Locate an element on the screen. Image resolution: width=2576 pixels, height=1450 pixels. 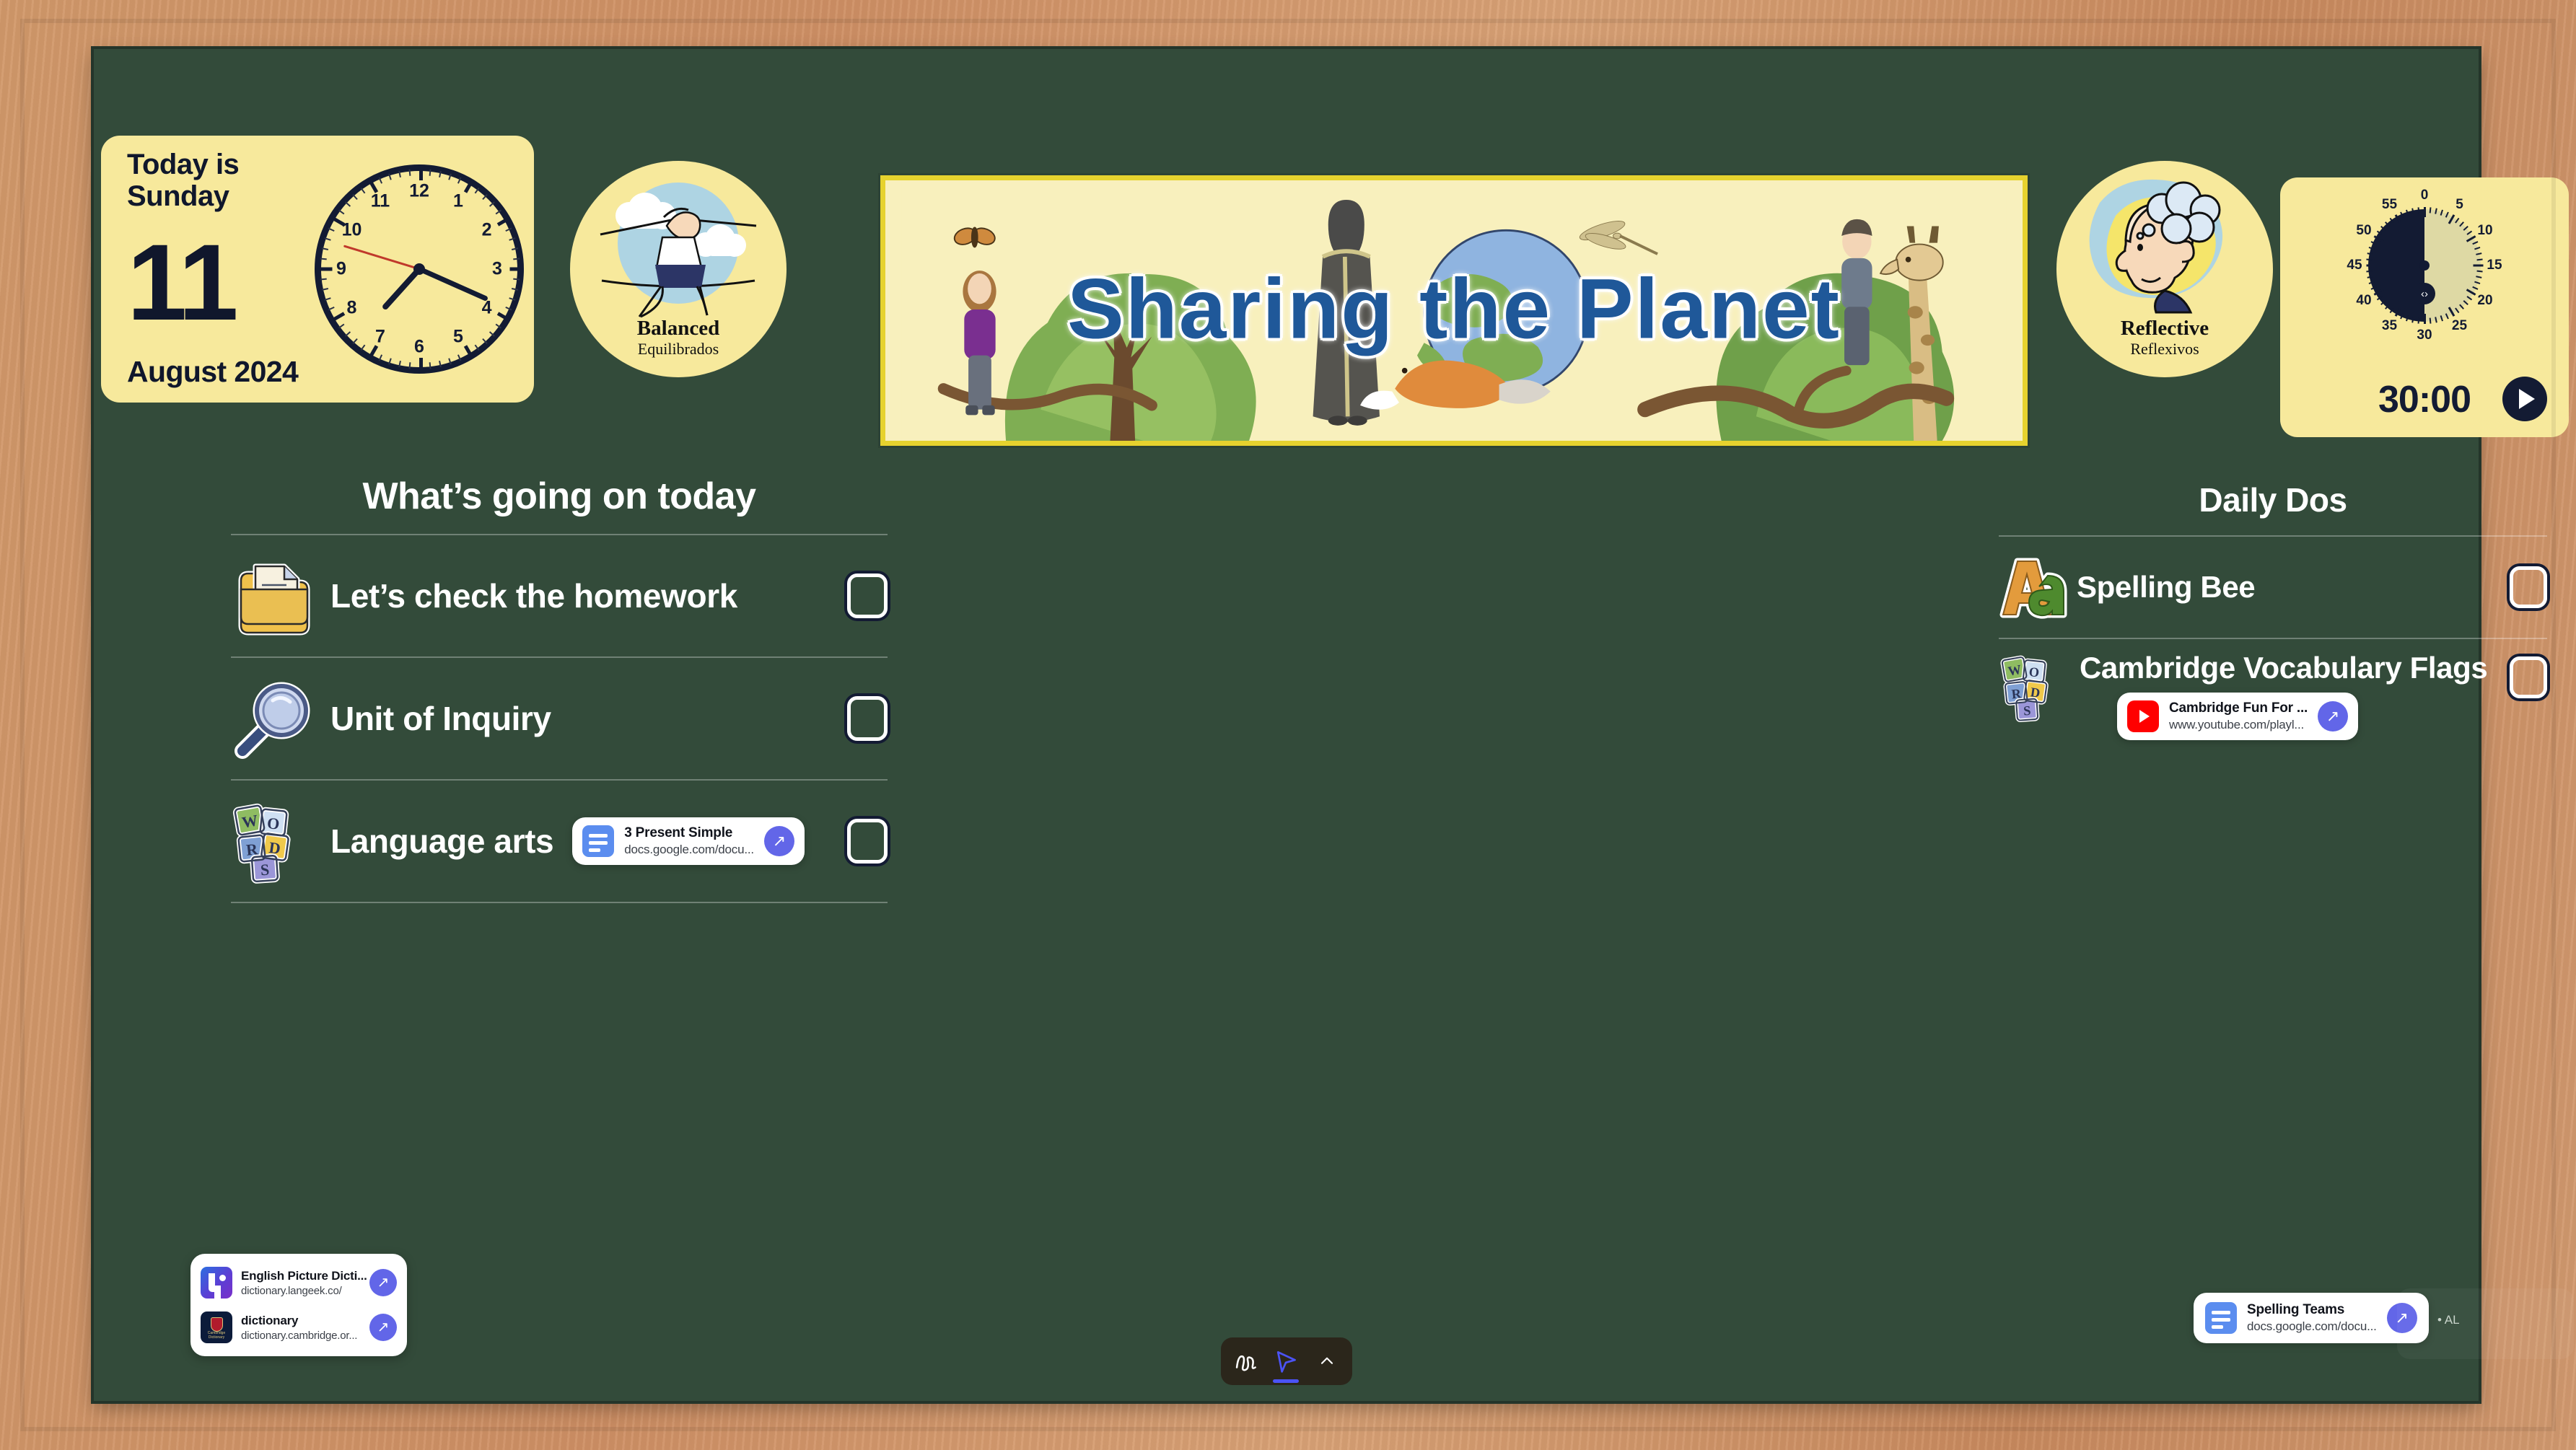
date-text-block: Today is Sunday 11 August 2024 is located at coordinates (205, 269).